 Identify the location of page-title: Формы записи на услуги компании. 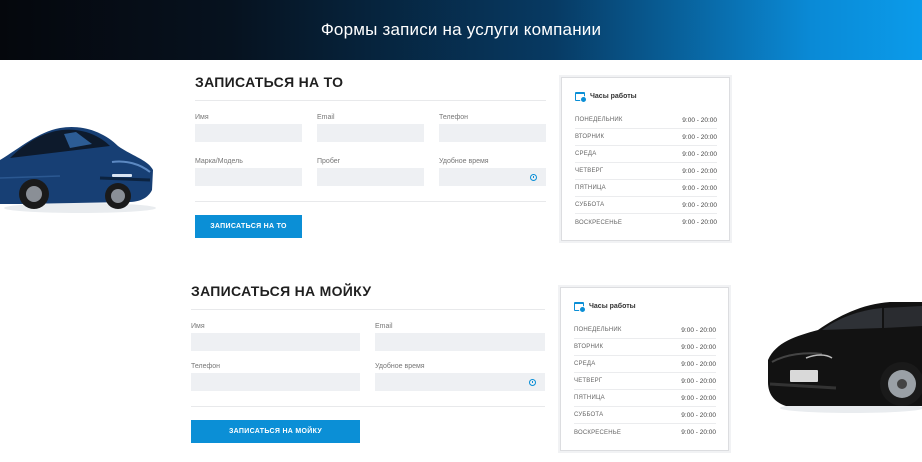
(461, 29).